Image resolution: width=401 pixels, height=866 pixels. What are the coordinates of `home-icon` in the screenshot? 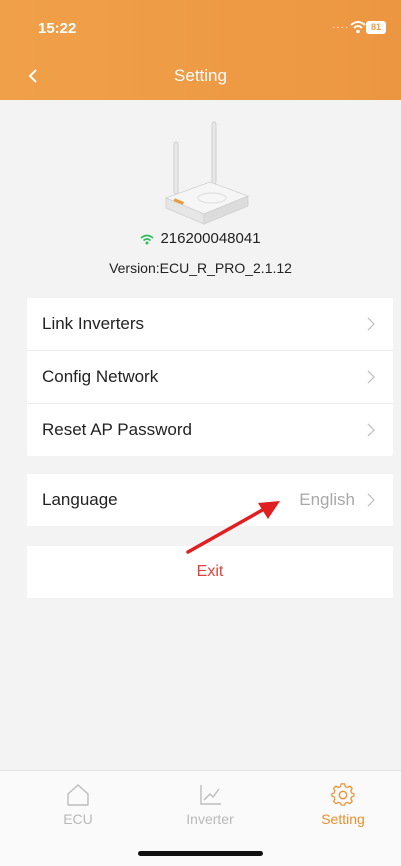 It's located at (78, 795).